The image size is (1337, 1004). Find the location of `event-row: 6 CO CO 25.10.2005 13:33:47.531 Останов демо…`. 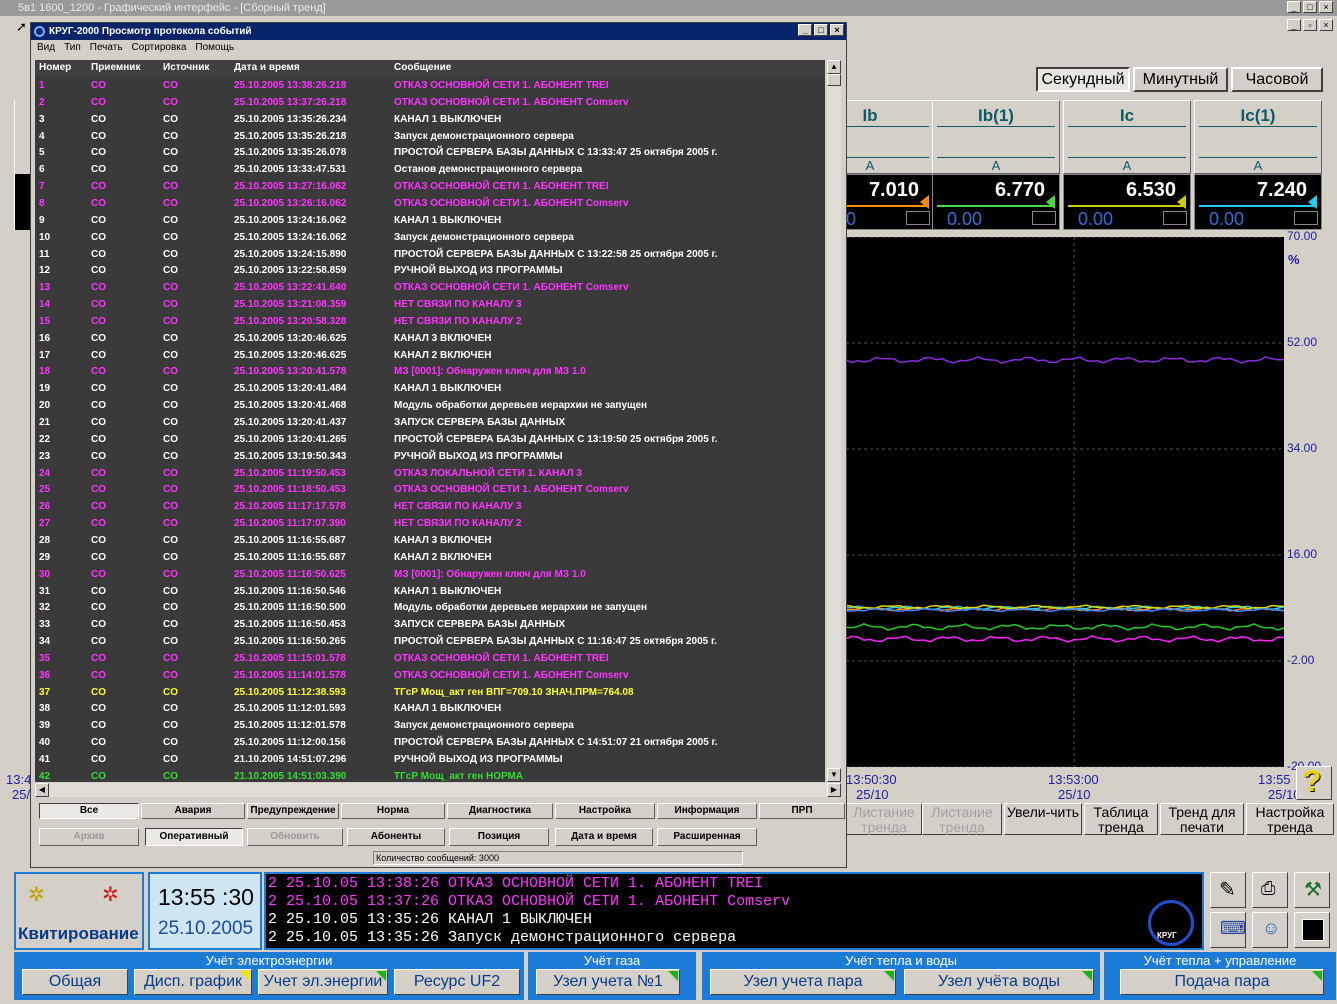

event-row: 6 CO CO 25.10.2005 13:33:47.531 Останов демо… is located at coordinates (430, 170).